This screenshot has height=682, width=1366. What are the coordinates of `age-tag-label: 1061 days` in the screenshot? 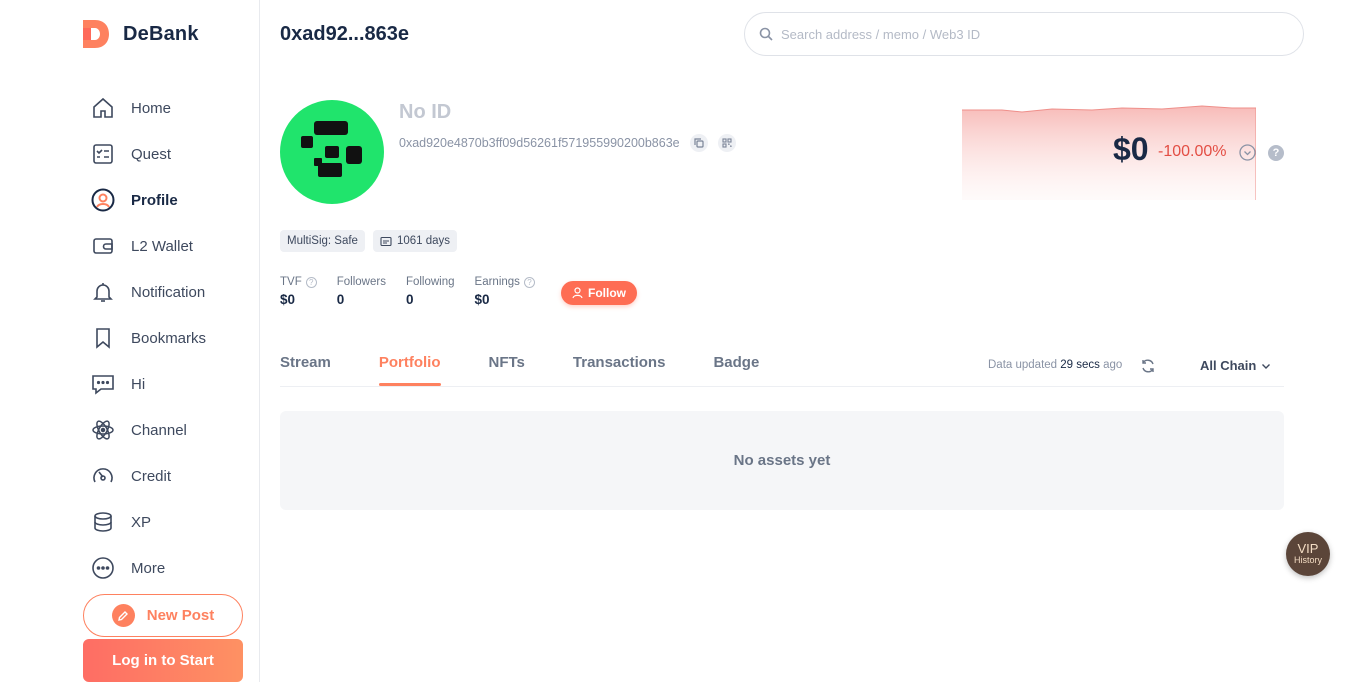 It's located at (423, 241).